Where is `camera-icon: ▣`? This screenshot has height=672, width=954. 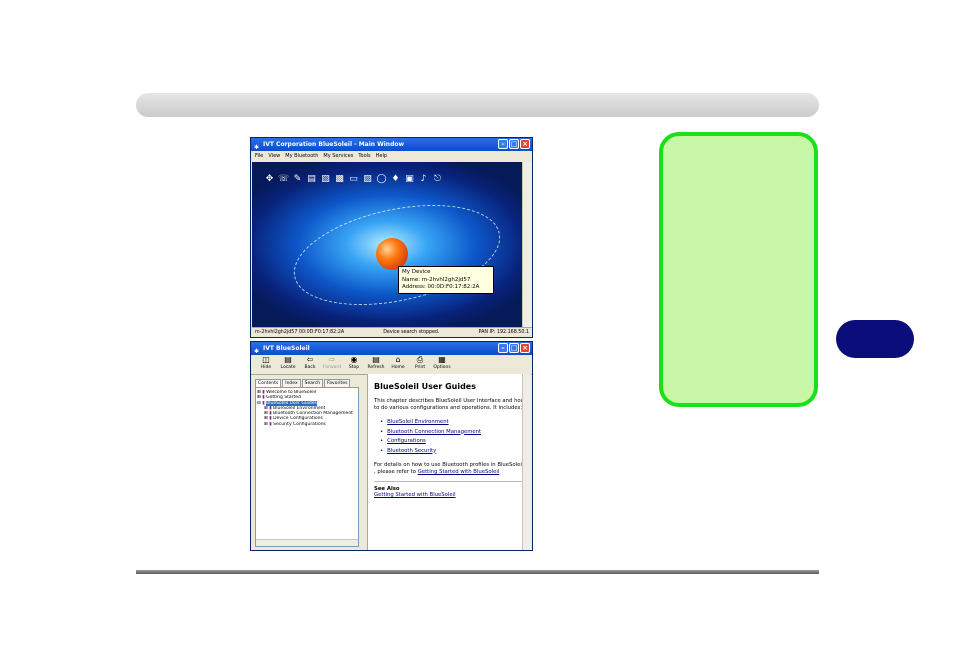
camera-icon: ▣ is located at coordinates (409, 179).